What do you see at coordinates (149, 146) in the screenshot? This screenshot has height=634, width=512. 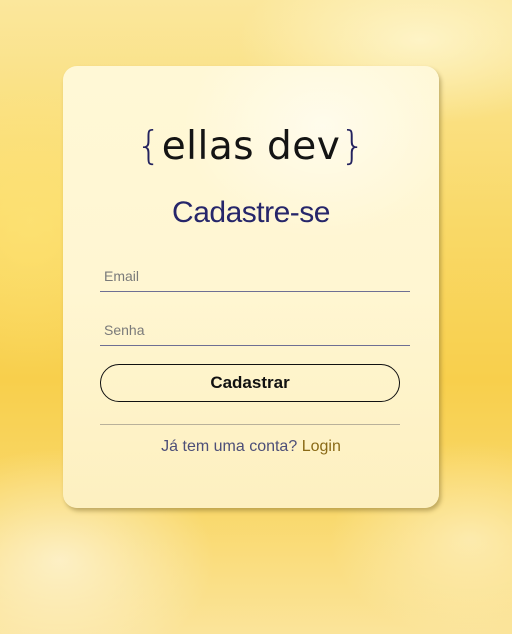 I see `logo-brace-open: {` at bounding box center [149, 146].